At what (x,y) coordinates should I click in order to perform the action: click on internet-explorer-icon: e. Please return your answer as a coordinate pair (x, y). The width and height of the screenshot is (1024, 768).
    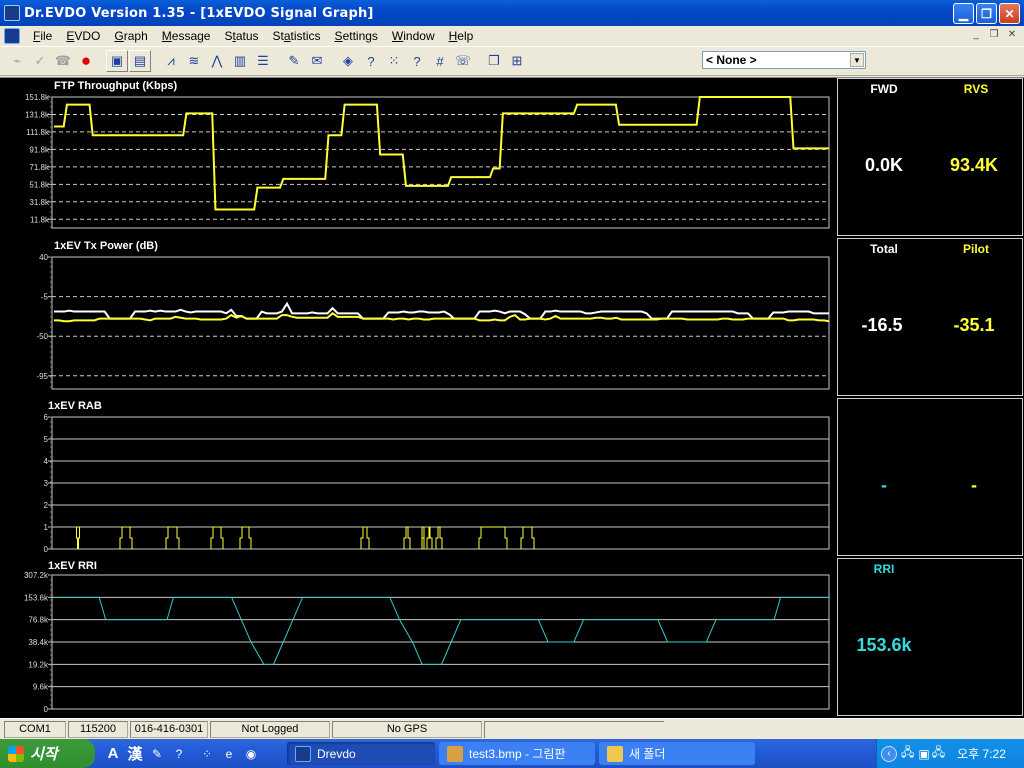
    Looking at the image, I should click on (229, 754).